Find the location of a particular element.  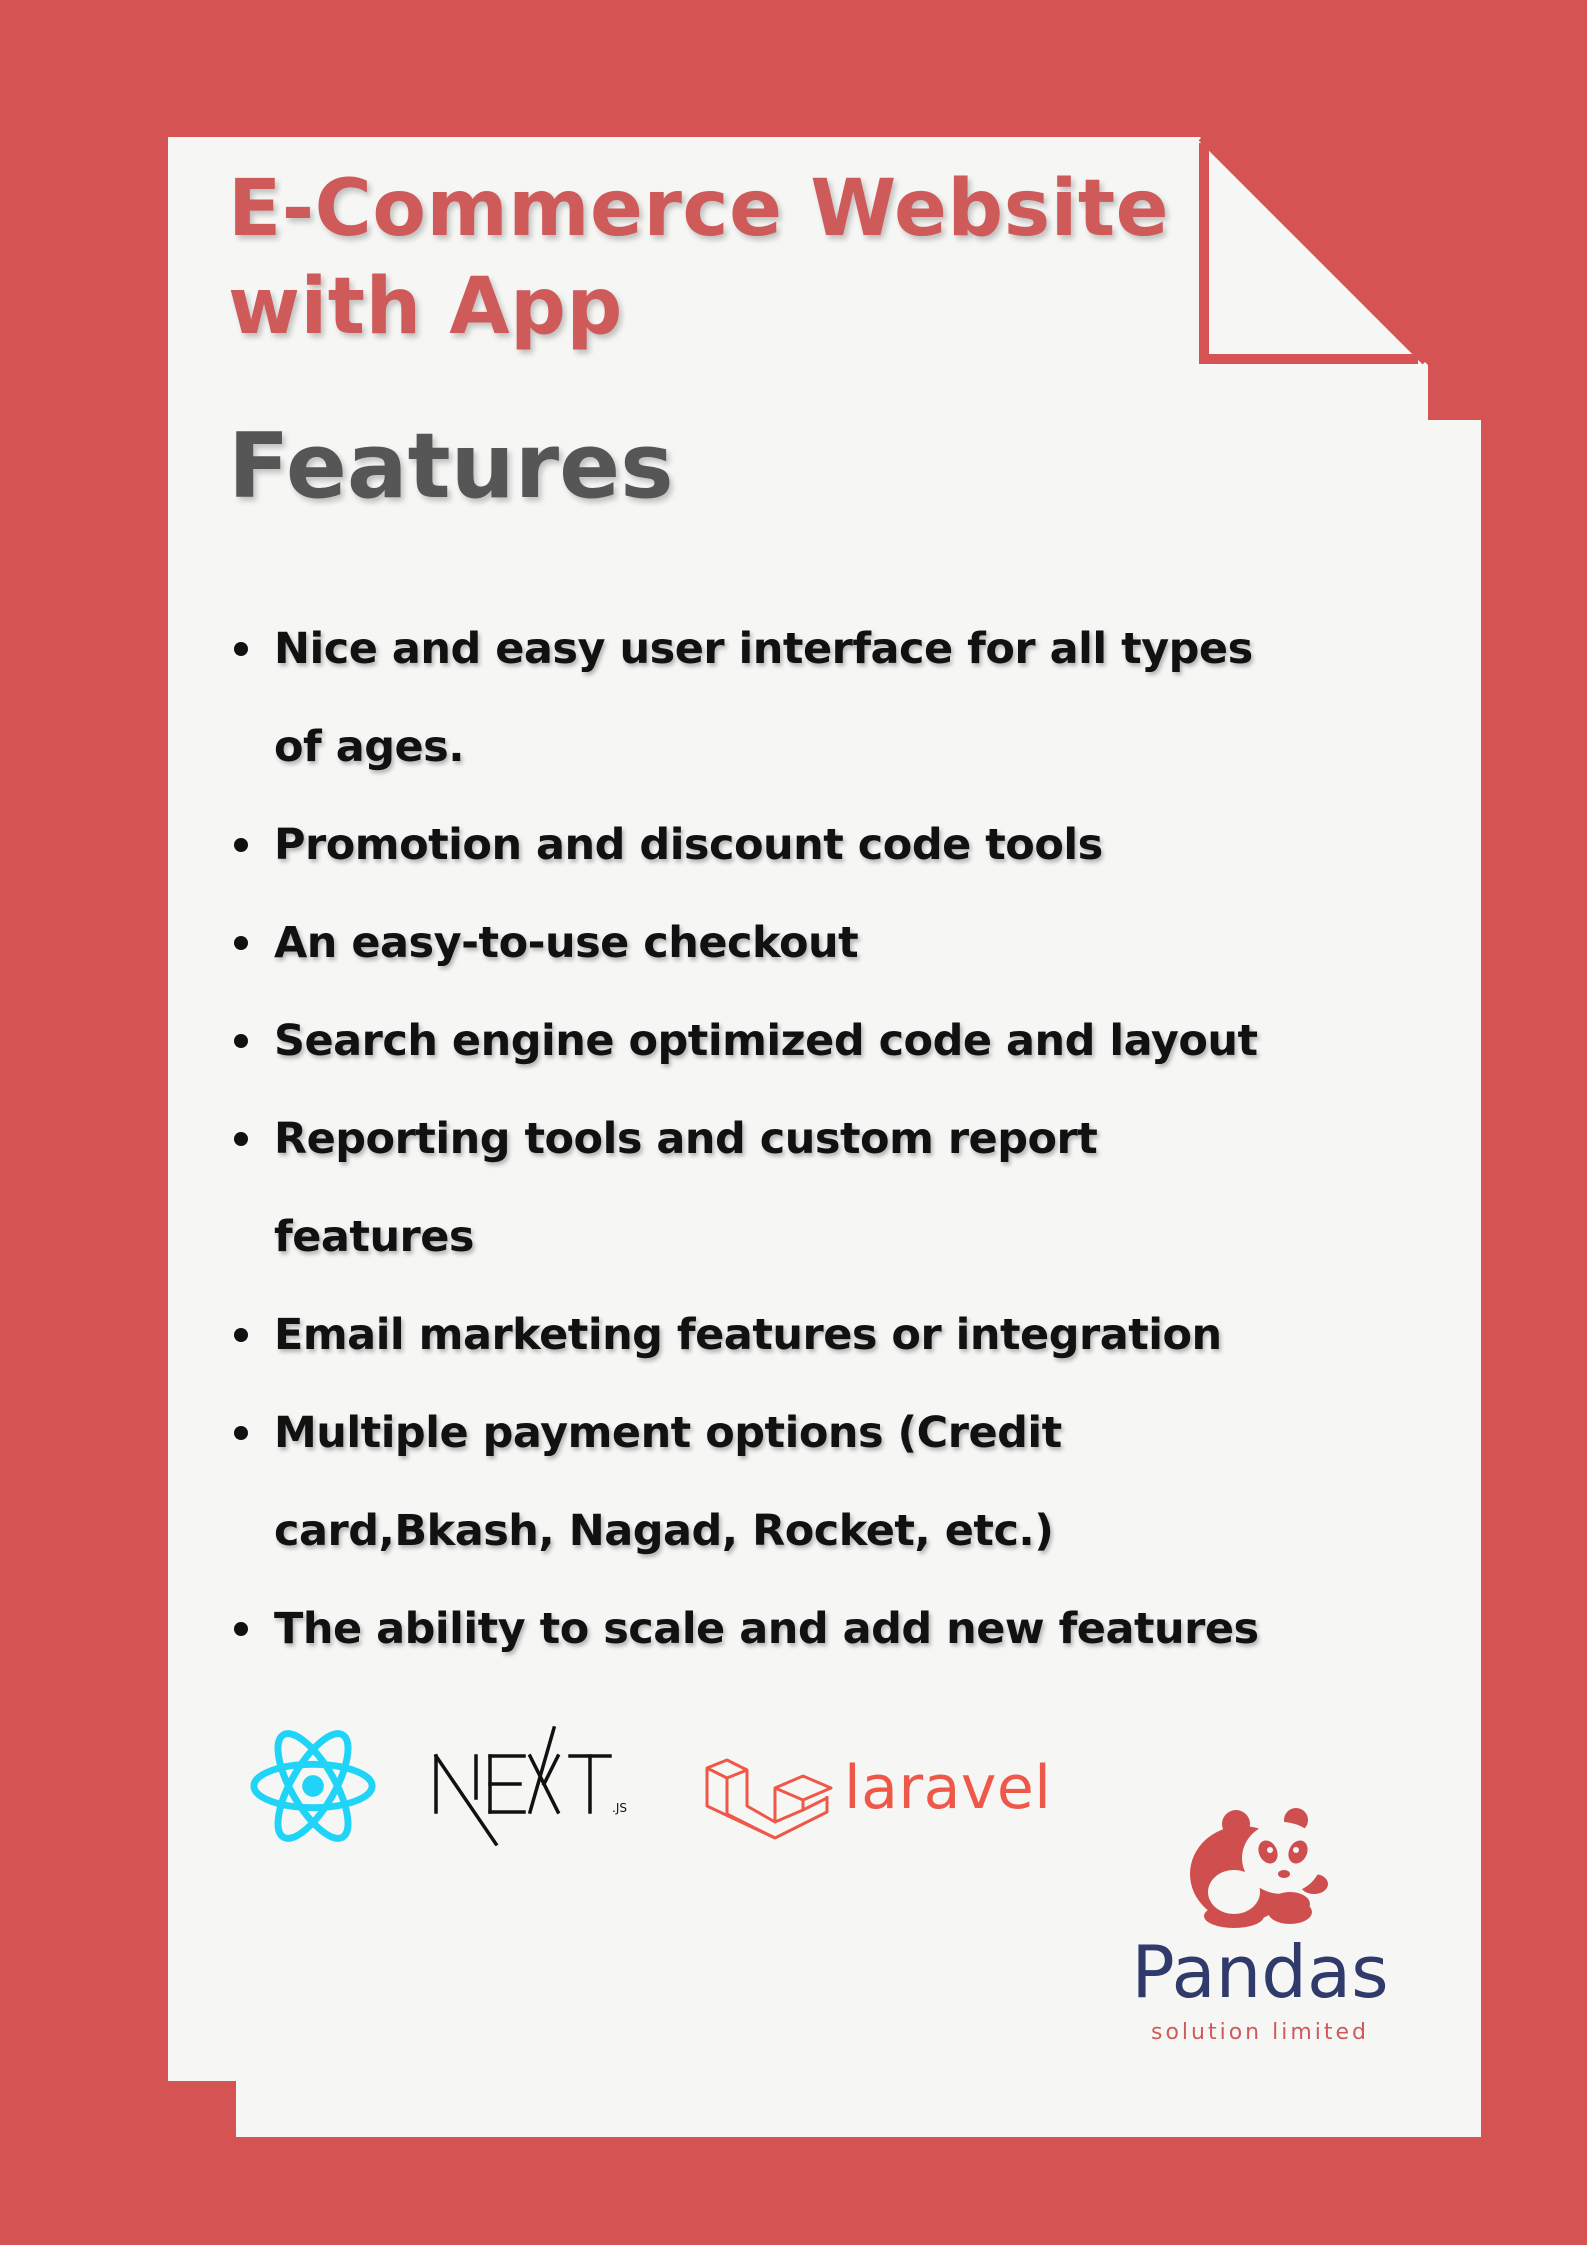

feature-item: Email marketing features or integration is located at coordinates (770, 1335).